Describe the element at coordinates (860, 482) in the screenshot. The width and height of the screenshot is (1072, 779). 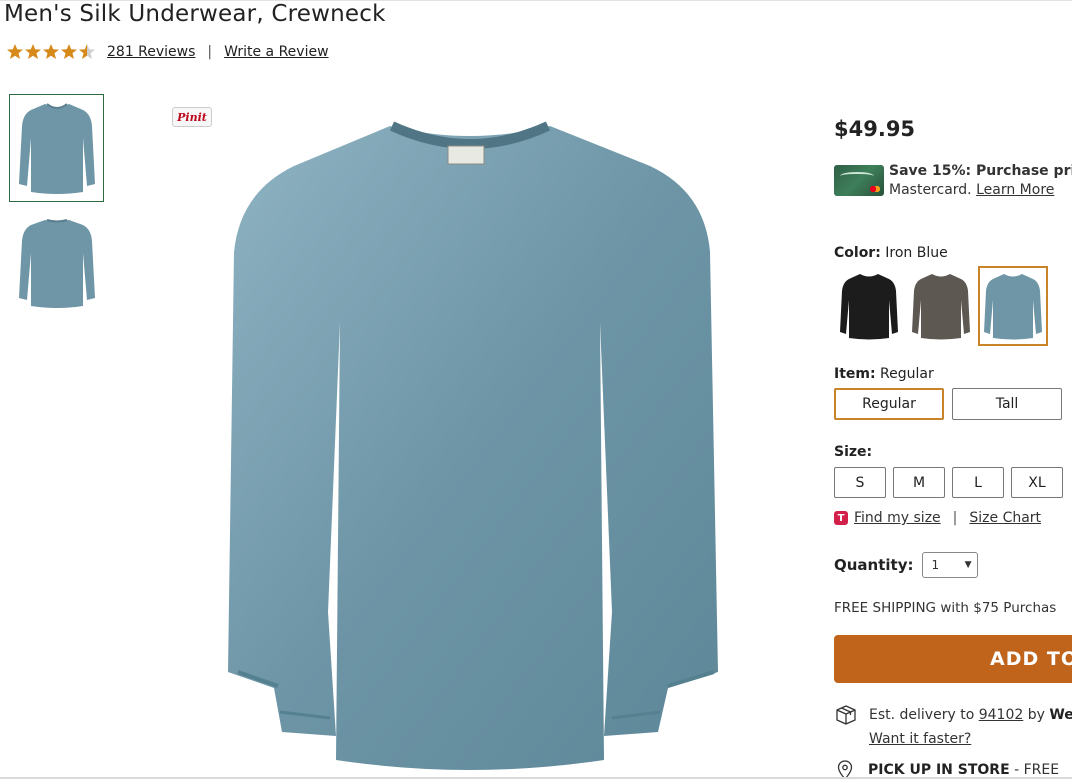
I see `size-option-s: S` at that location.